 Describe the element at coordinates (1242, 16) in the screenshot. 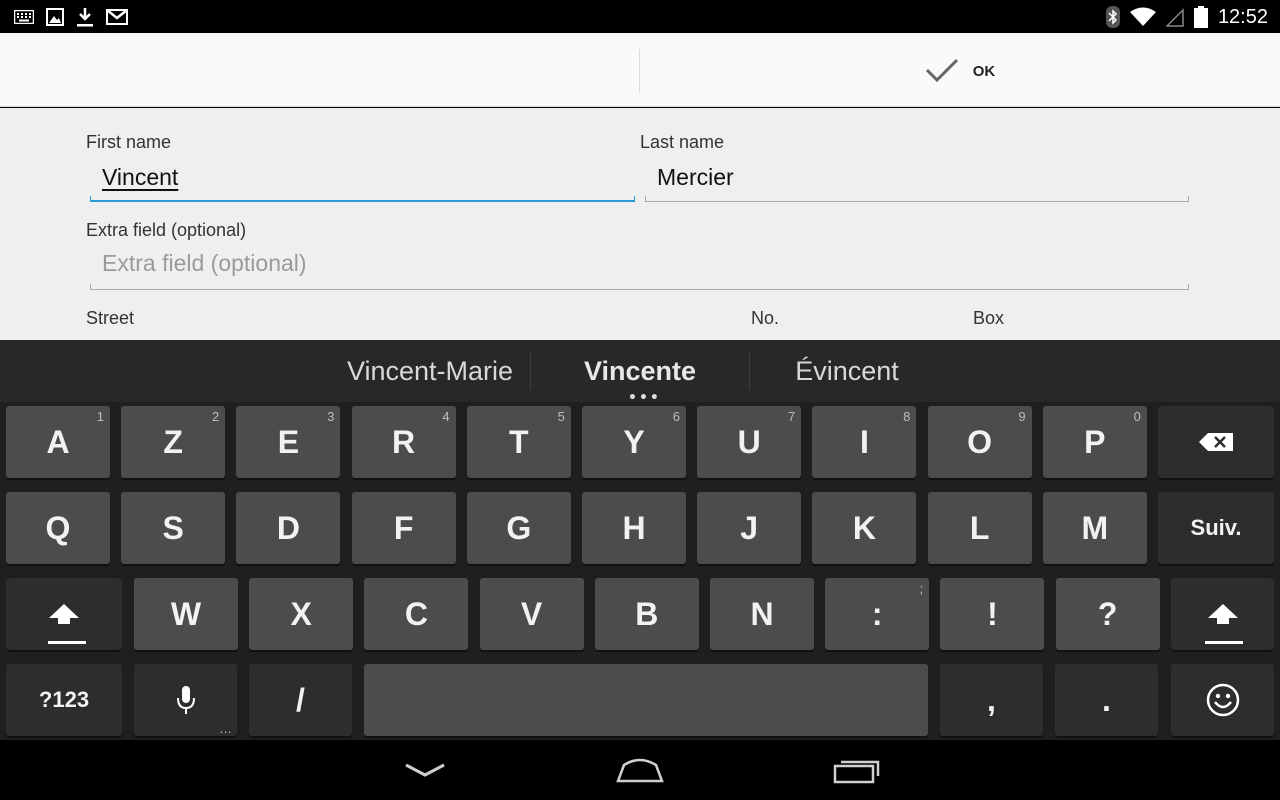

I see `clock: 12:52` at that location.